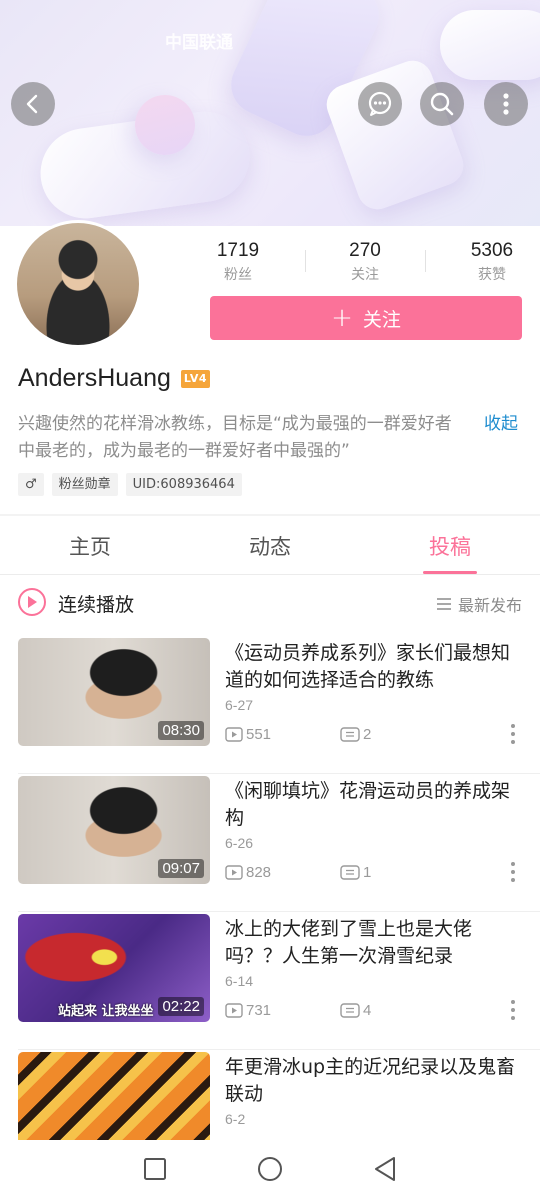 The image size is (540, 1200). I want to click on continuous-play-label: 连续播放, so click(96, 603).